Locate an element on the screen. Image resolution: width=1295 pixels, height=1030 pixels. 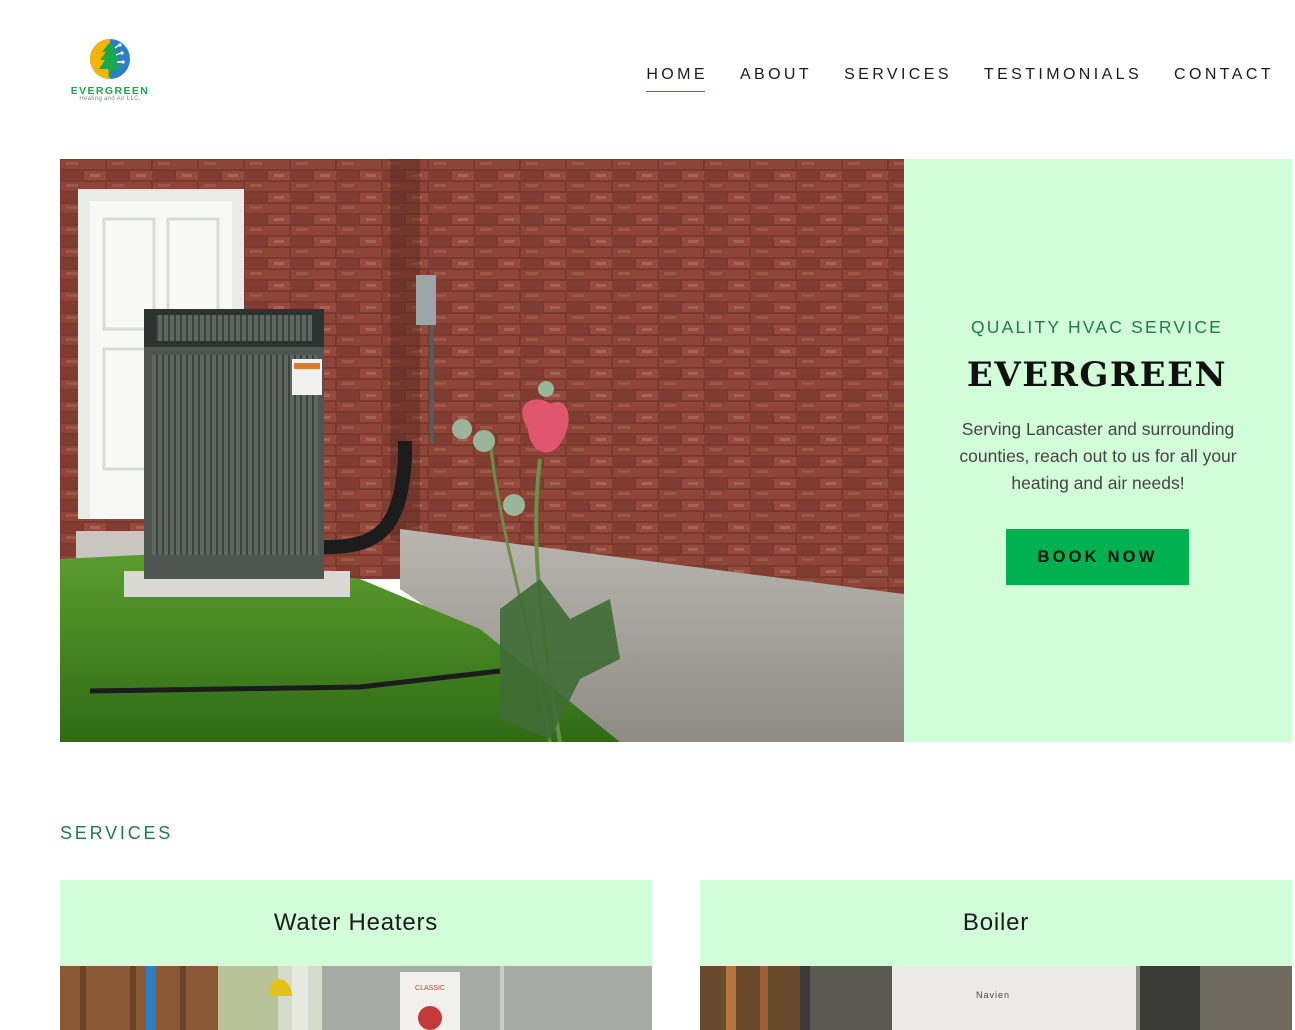
water-heater-brand-text: CLASSIC is located at coordinates (430, 988).